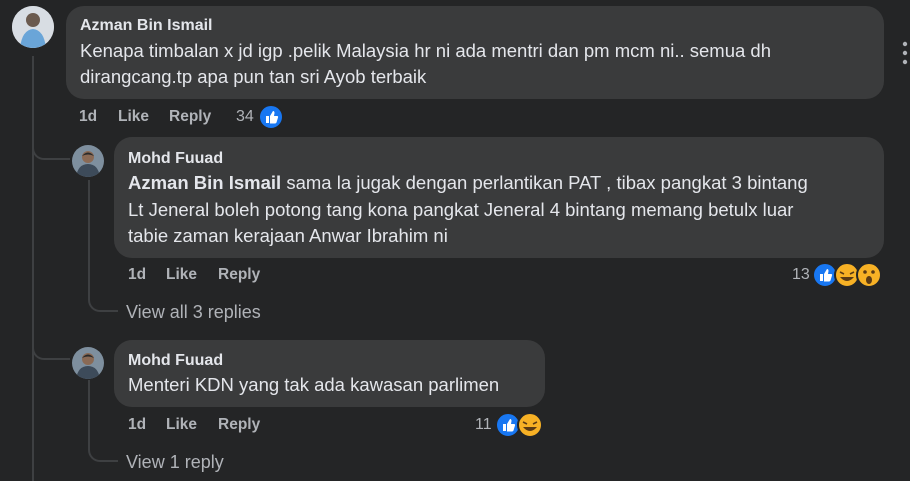  I want to click on mention-link: Azman Bin Ismail, so click(204, 182).